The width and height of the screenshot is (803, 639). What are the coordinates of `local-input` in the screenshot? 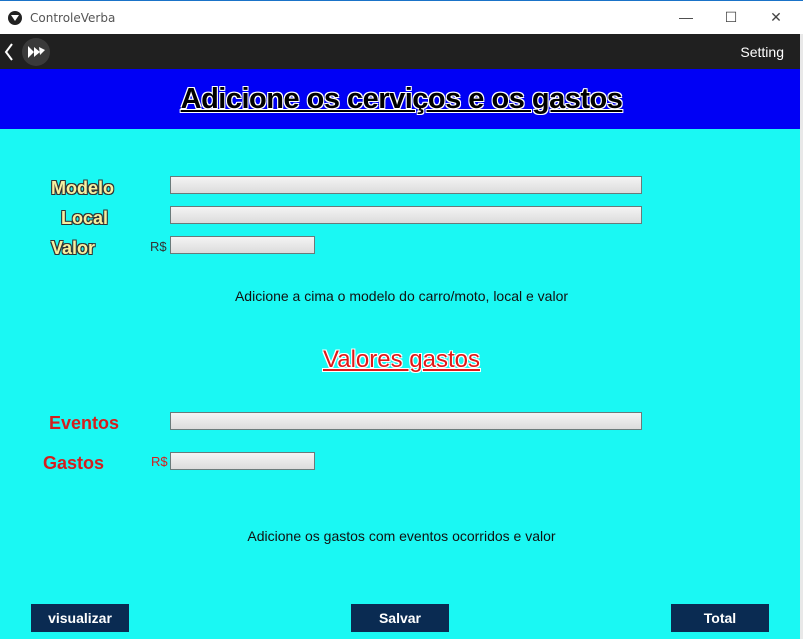 It's located at (406, 215).